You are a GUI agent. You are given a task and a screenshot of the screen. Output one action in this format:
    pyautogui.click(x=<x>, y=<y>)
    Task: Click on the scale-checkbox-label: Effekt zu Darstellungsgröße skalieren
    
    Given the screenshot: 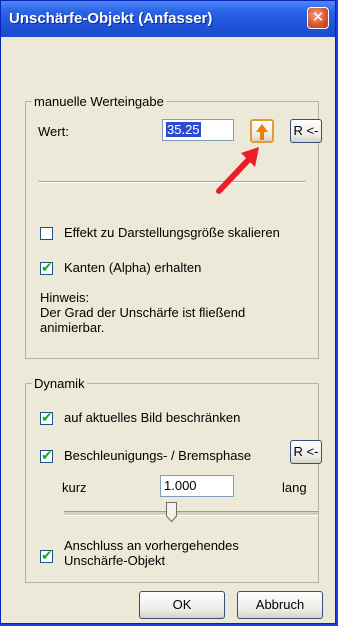 What is the action you would take?
    pyautogui.click(x=172, y=232)
    